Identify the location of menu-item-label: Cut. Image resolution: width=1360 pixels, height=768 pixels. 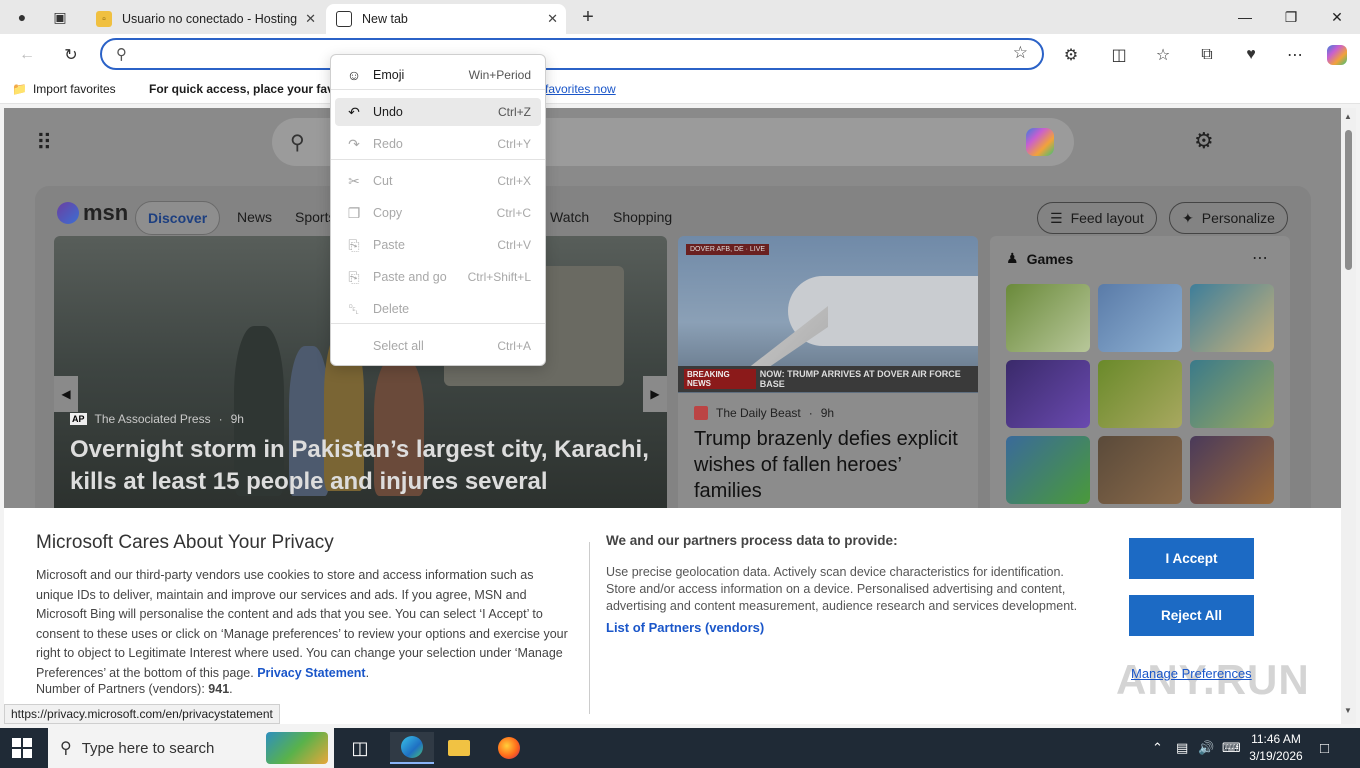
(383, 181).